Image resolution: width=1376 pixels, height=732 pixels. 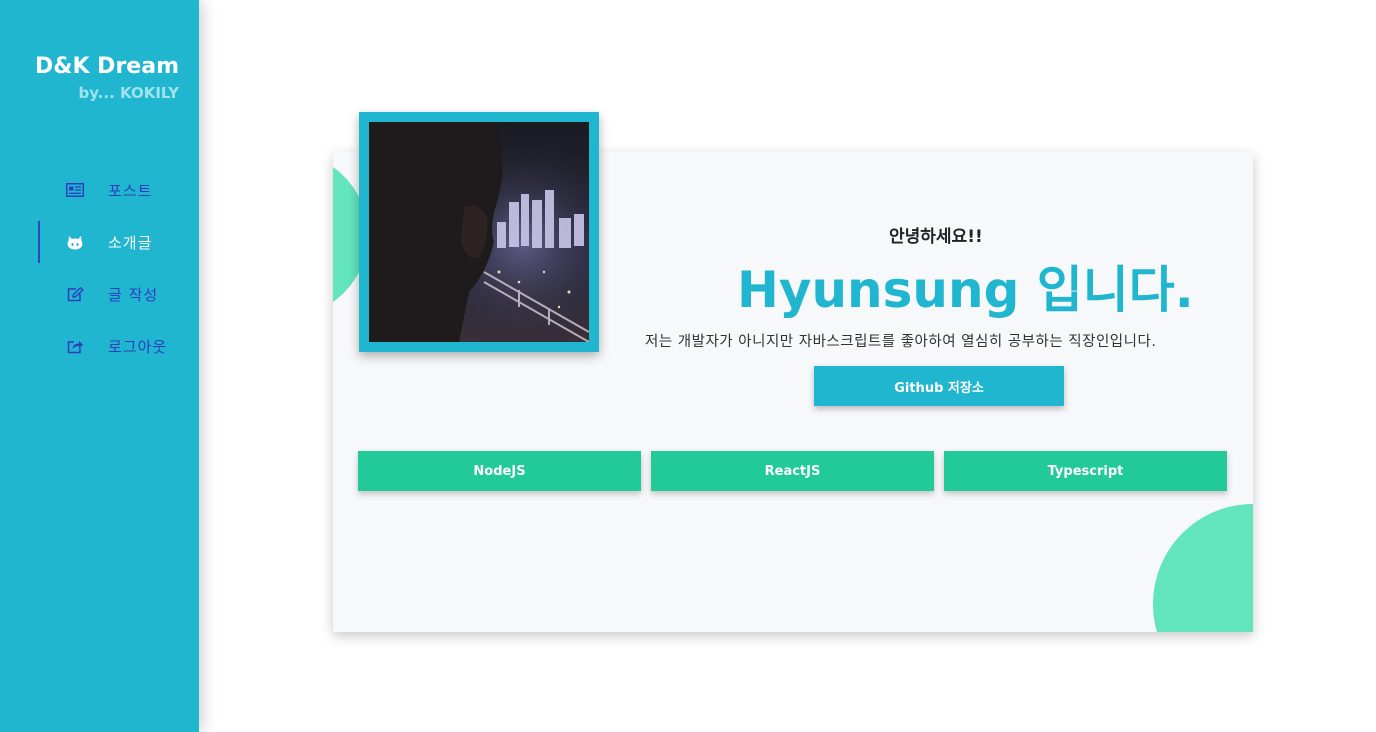 What do you see at coordinates (936, 237) in the screenshot?
I see `greeting-text: 안녕하세요!!` at bounding box center [936, 237].